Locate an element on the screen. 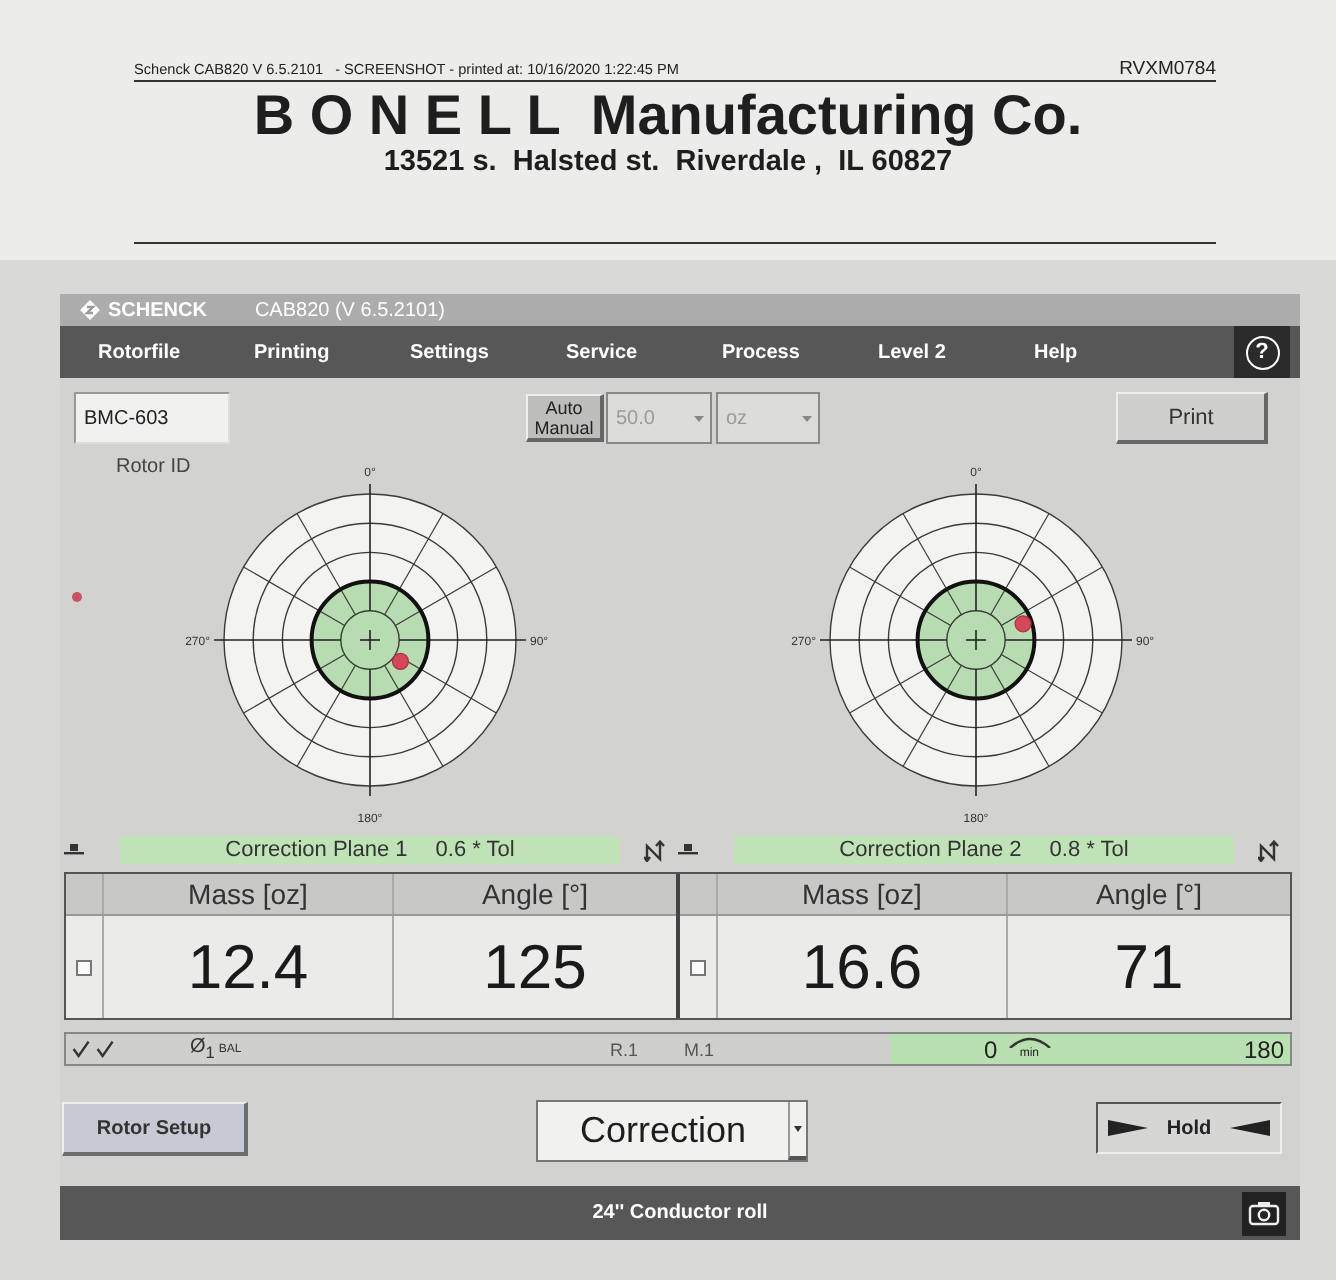  brand-name: SCHENCK is located at coordinates (157, 310).